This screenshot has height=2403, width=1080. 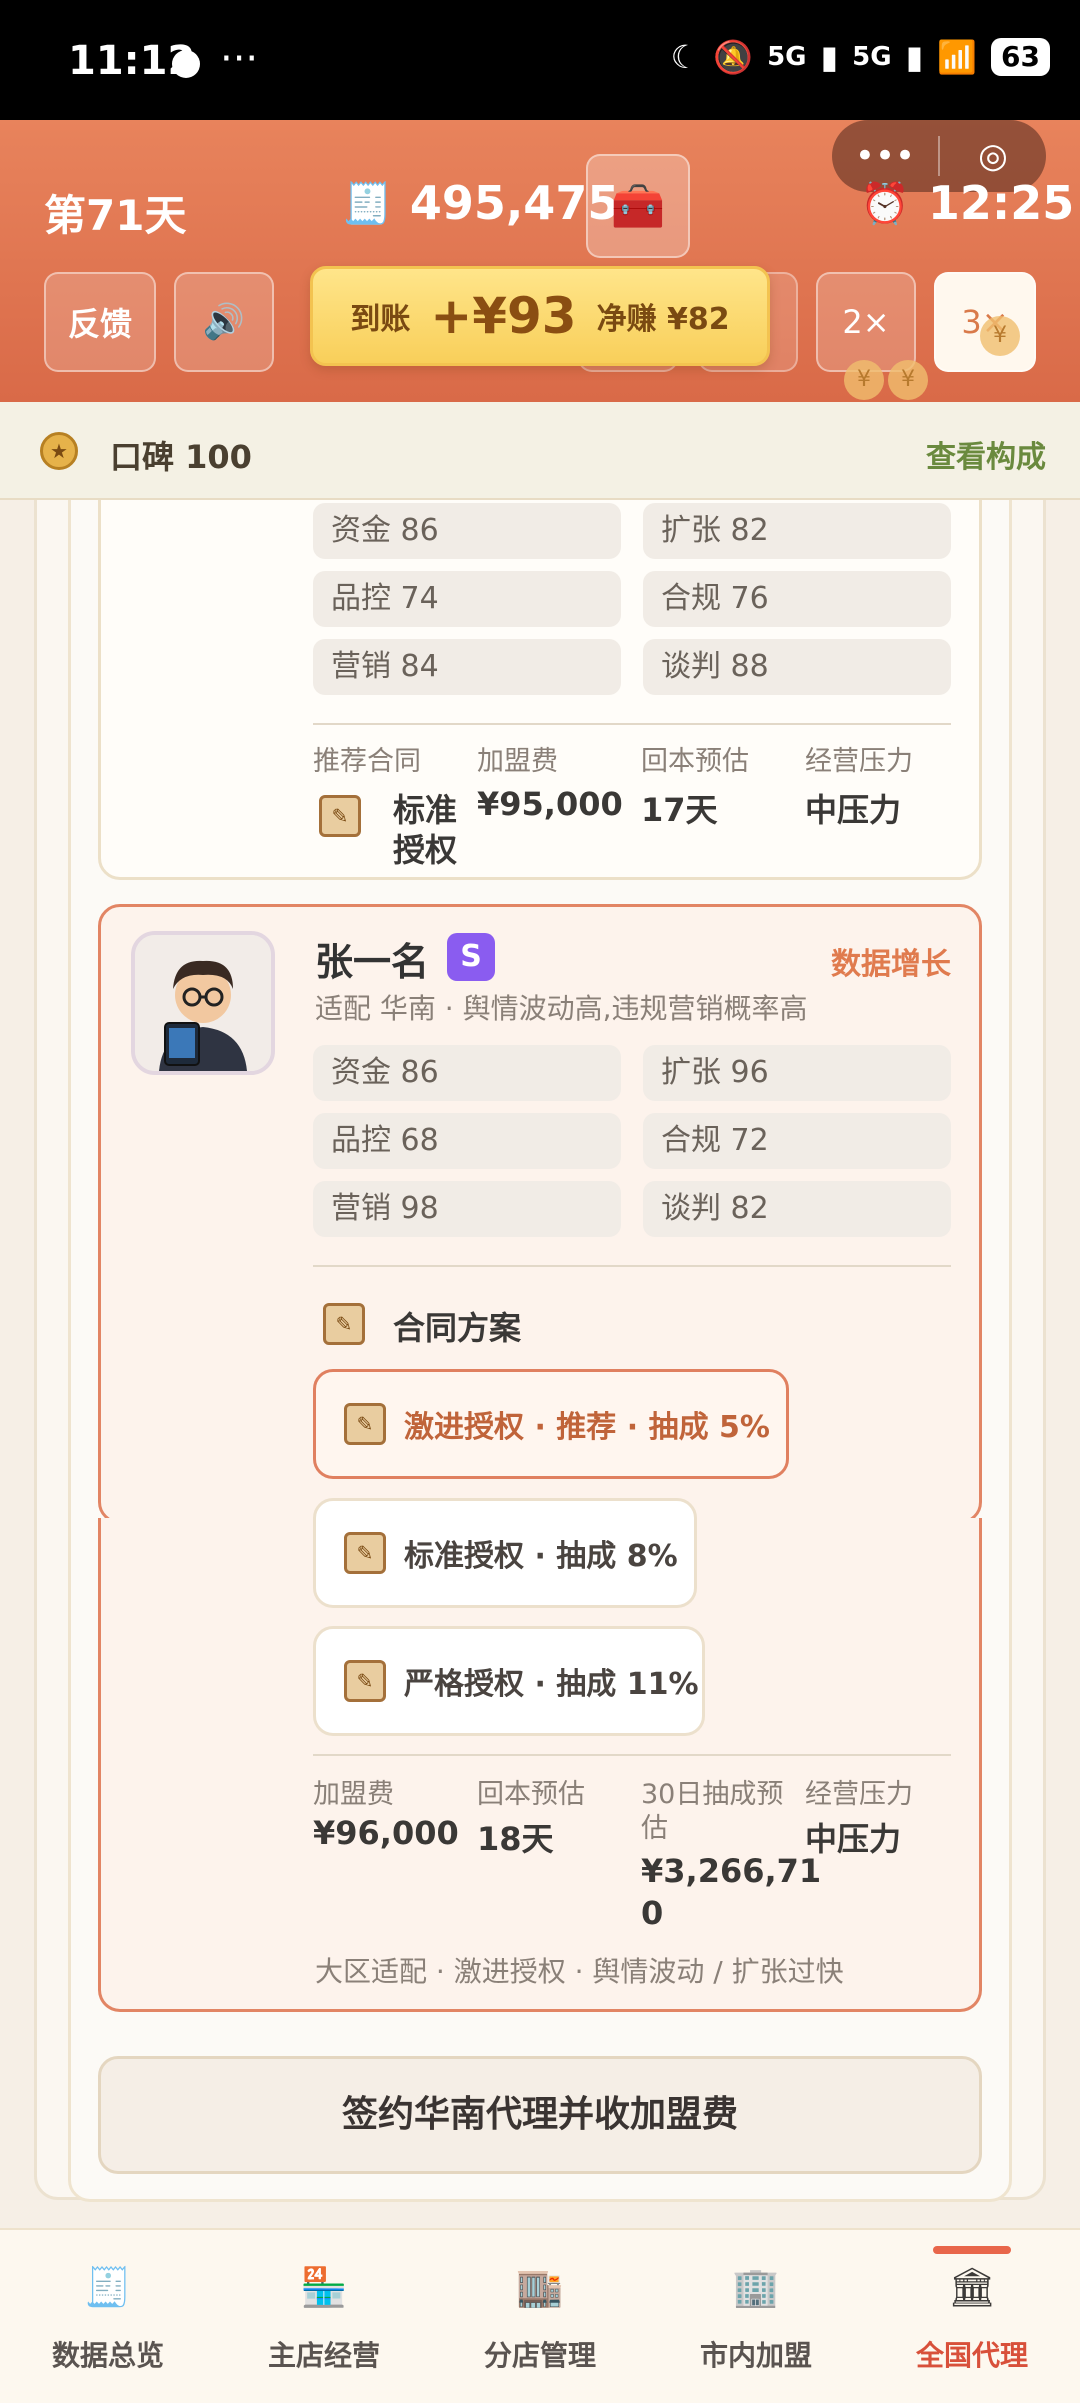 What do you see at coordinates (540, 2287) in the screenshot?
I see `branch-store-icon: 🏬` at bounding box center [540, 2287].